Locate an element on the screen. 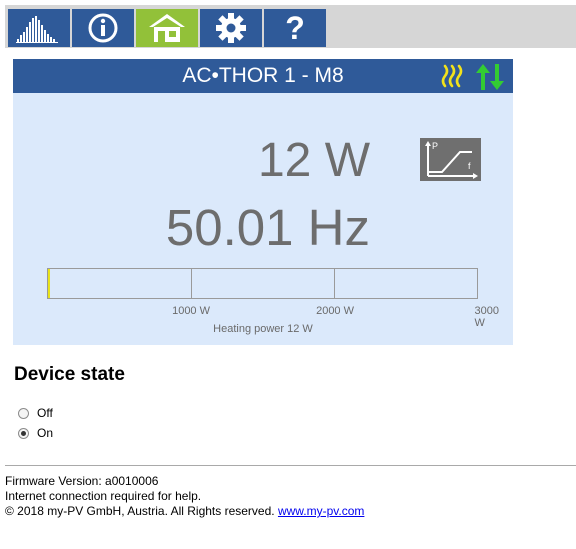 The width and height of the screenshot is (576, 549). help-icon: ? is located at coordinates (295, 27).